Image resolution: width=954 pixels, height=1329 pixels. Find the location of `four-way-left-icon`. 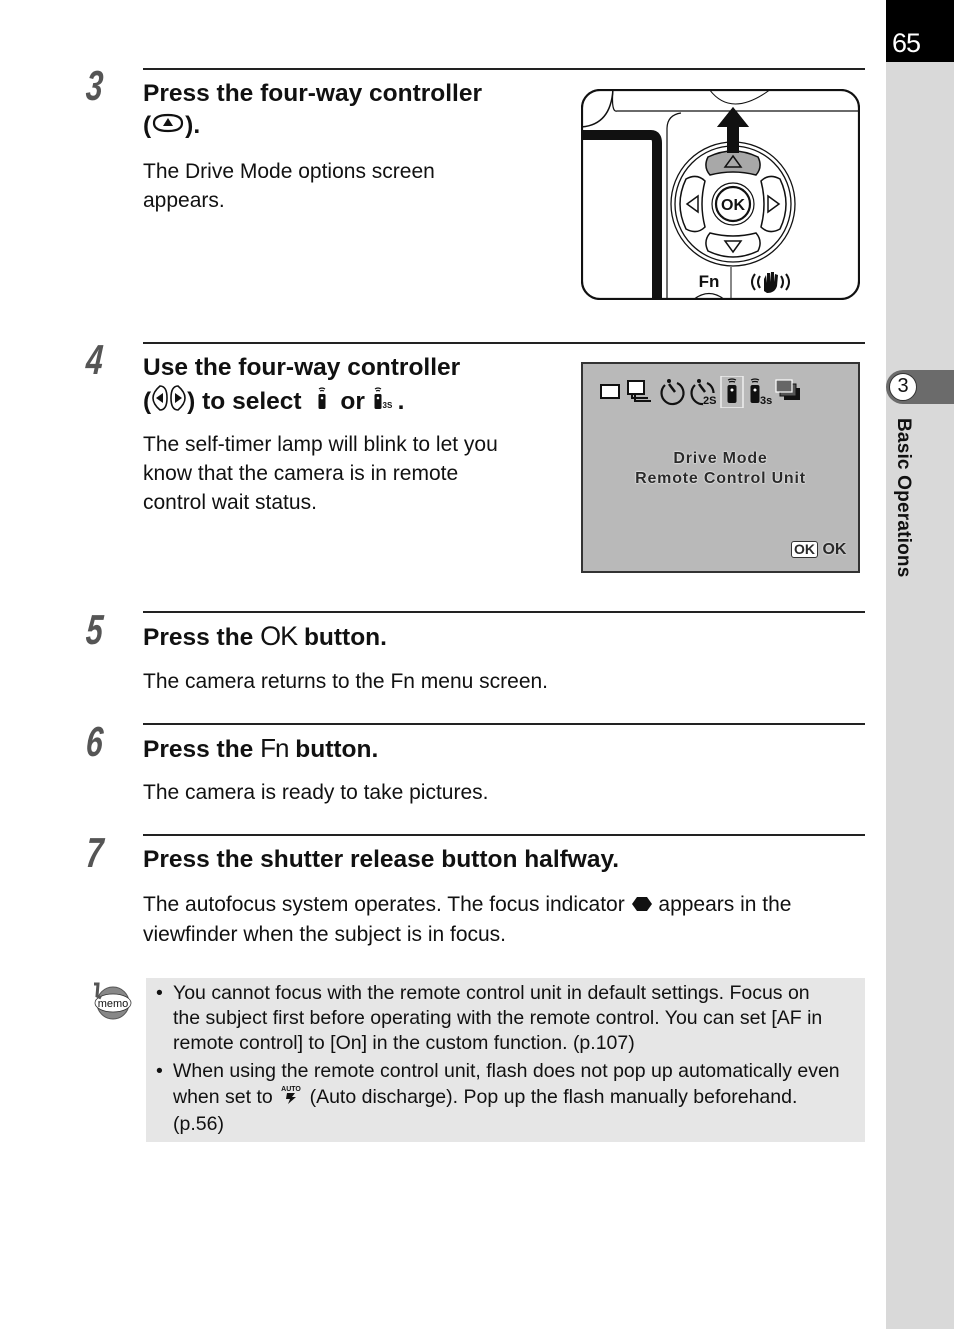

four-way-left-icon is located at coordinates (160, 402).